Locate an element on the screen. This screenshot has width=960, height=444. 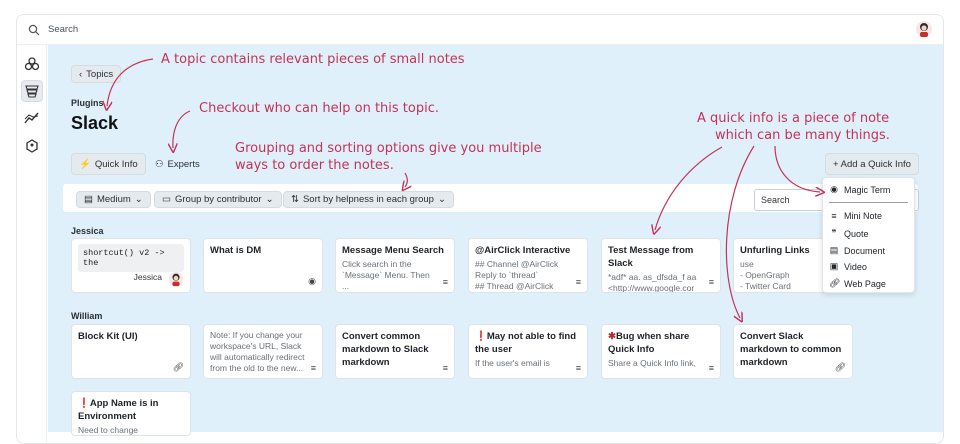
menu-item-mini-note: ≡ Mini Note is located at coordinates (855, 216).